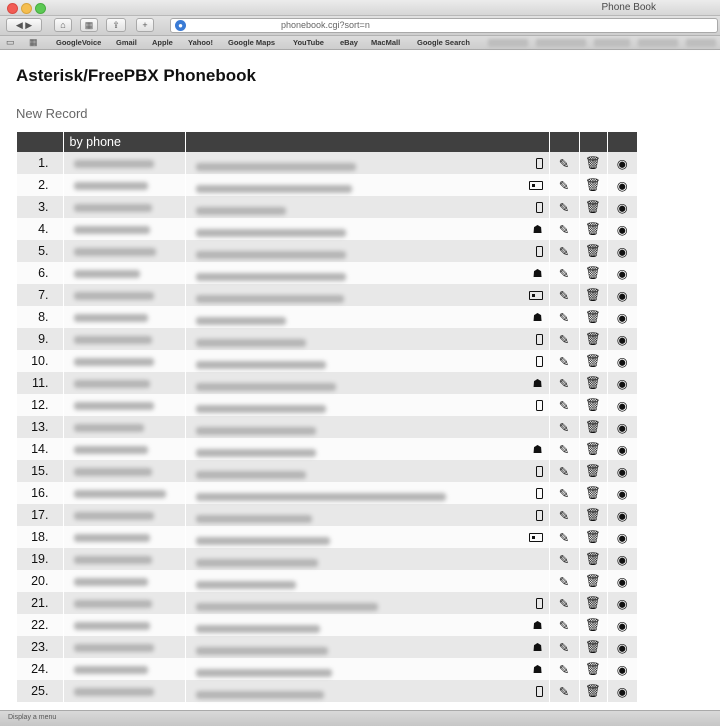 This screenshot has height=726, width=720. Describe the element at coordinates (126, 42) in the screenshot. I see `bookmark-gmail: Gmail` at that location.